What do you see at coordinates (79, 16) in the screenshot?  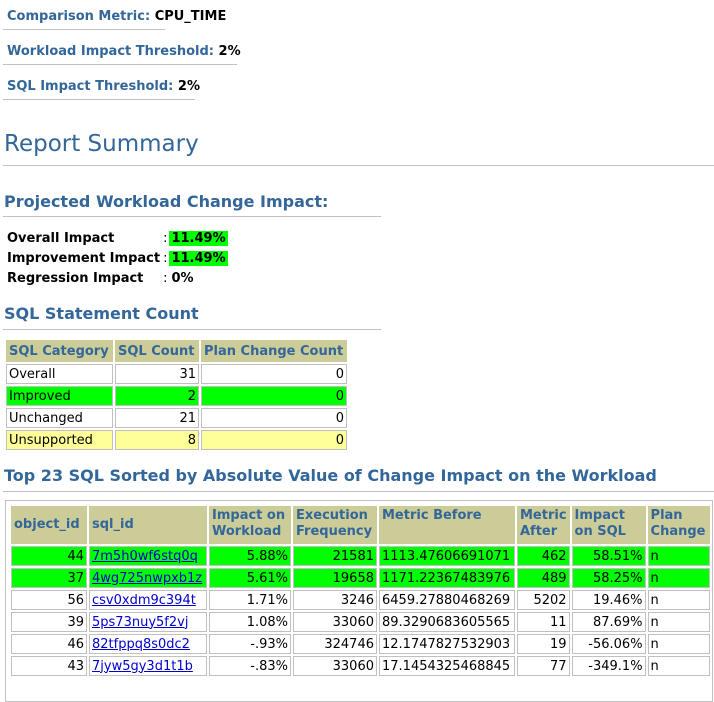 I see `comparison-metric-label: Comparison Metric:` at bounding box center [79, 16].